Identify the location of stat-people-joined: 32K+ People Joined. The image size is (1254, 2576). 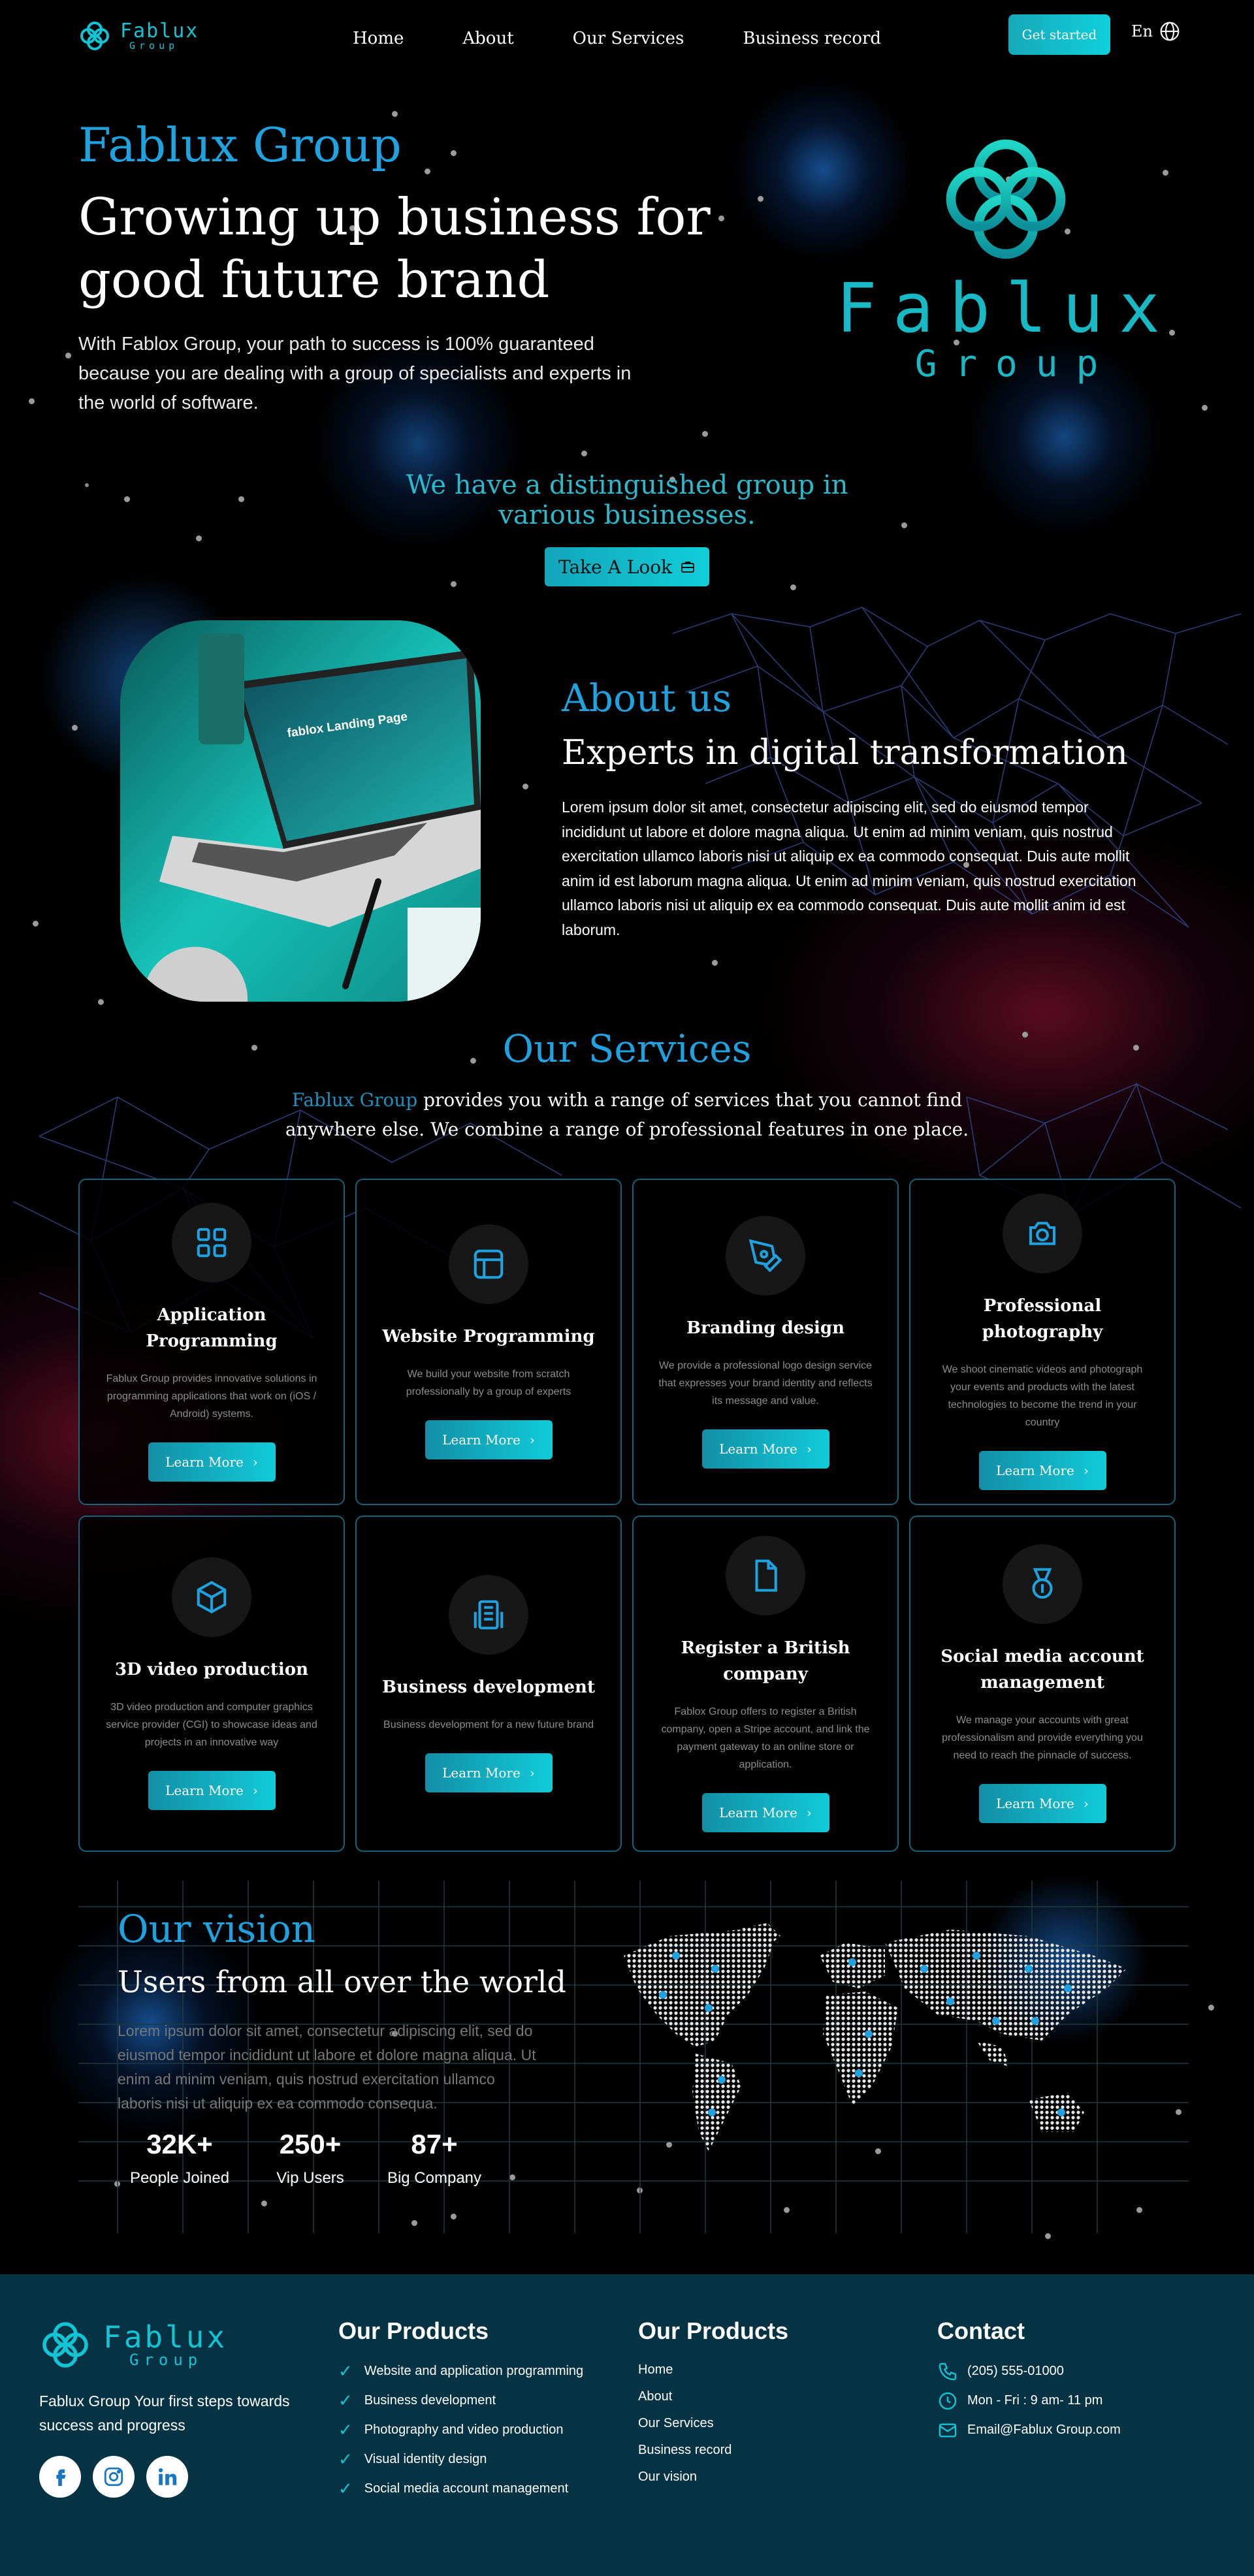
(179, 2158).